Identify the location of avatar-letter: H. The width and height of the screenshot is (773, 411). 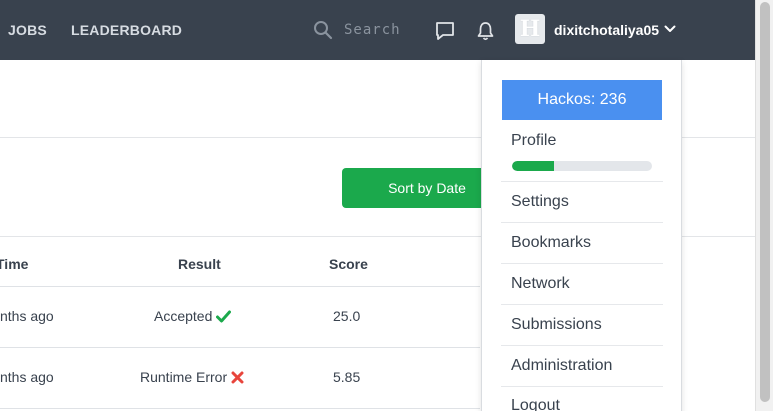
(530, 29).